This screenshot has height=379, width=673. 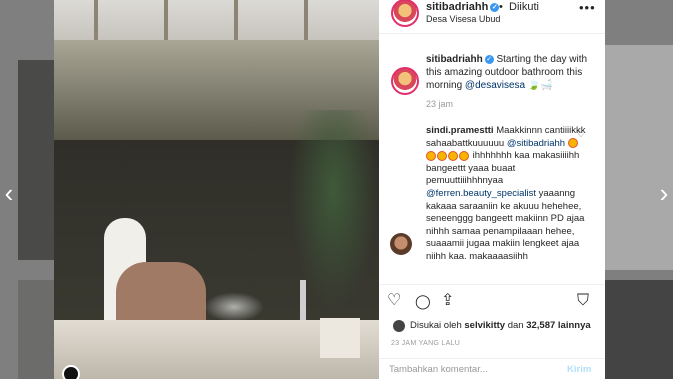 What do you see at coordinates (447, 301) in the screenshot?
I see `share-icon: ⇪` at bounding box center [447, 301].